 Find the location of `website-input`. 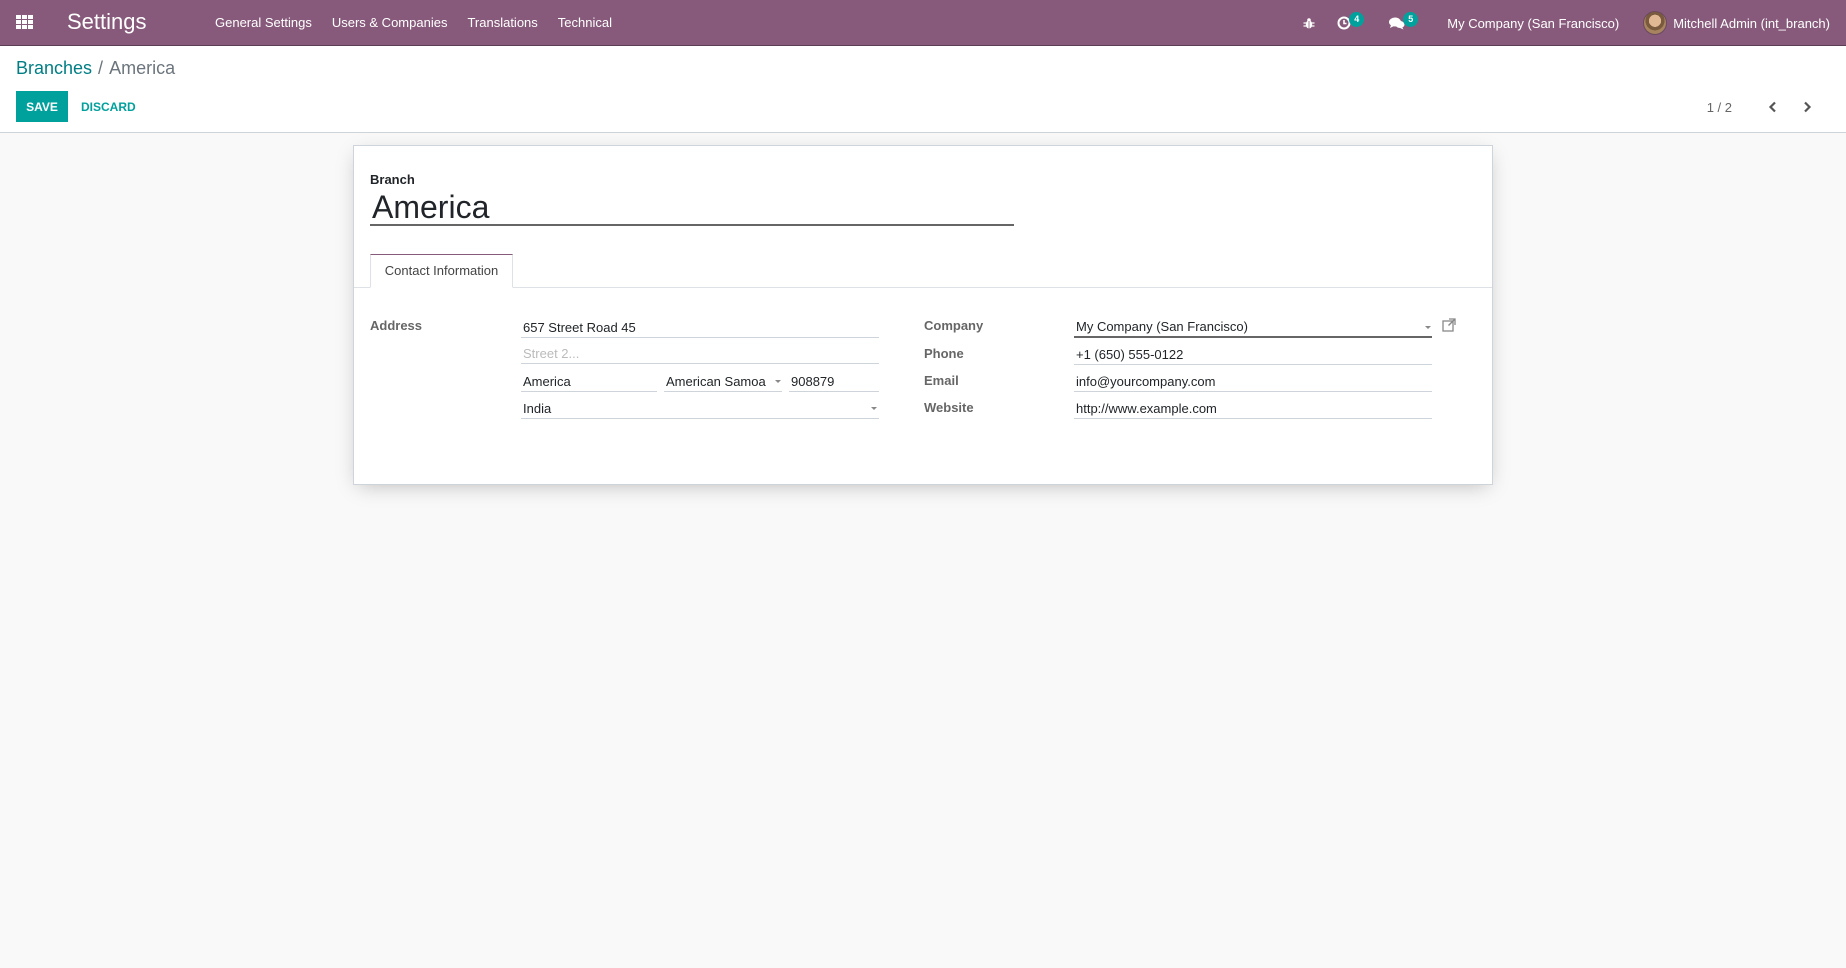

website-input is located at coordinates (1253, 407).